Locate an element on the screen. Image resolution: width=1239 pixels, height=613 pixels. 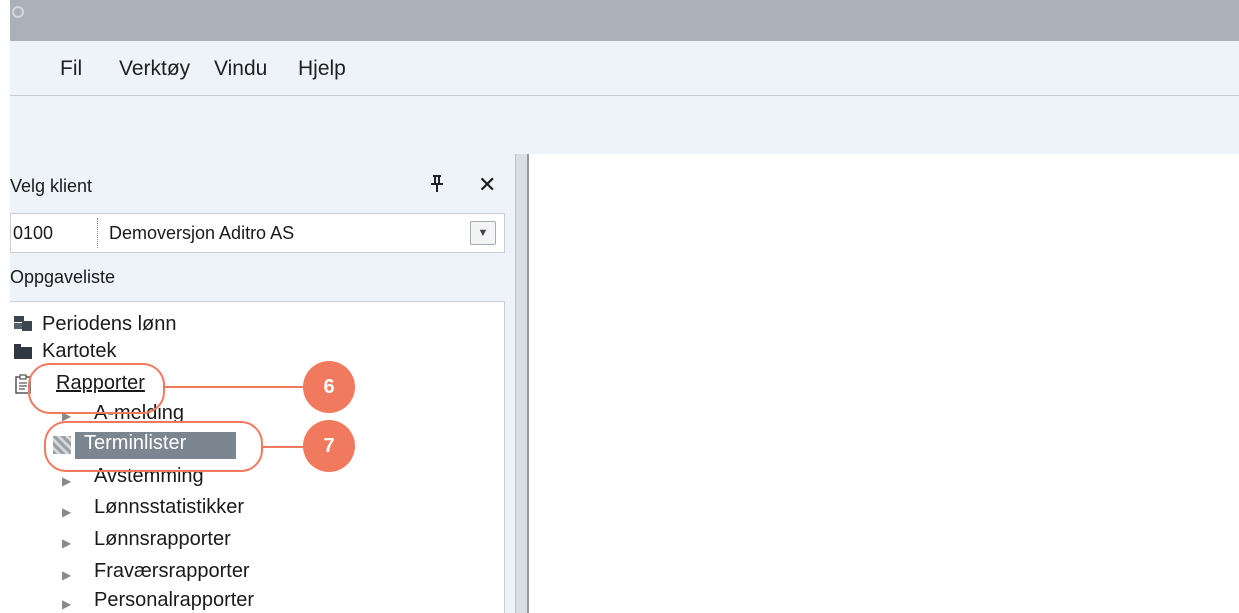
tree-item-periodens-lonn: Periodens lønn is located at coordinates (109, 324).